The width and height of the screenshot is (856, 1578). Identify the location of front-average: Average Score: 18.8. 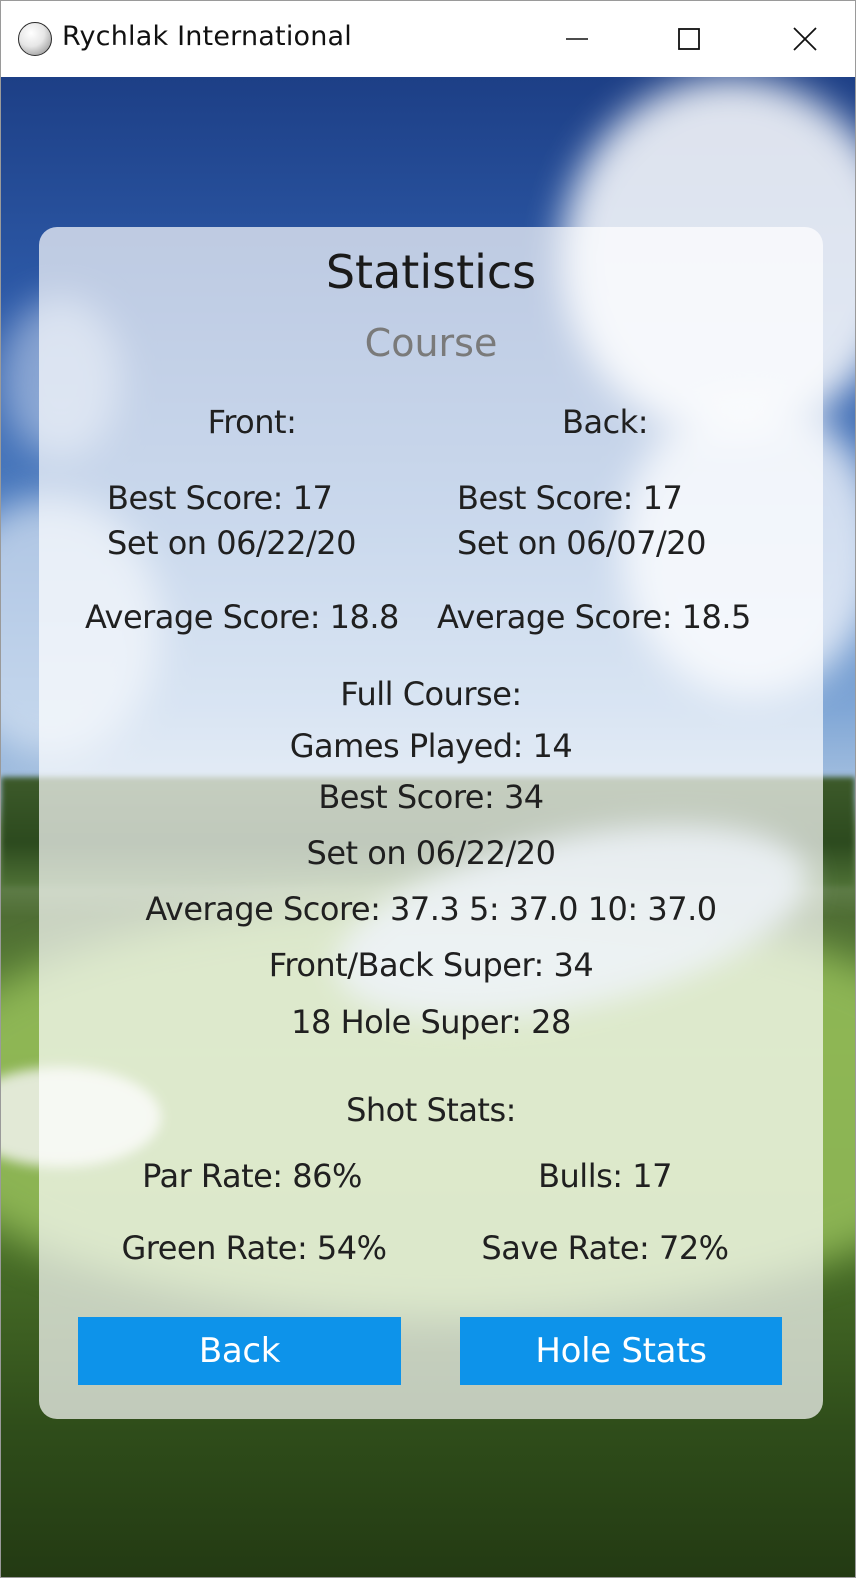
(242, 617).